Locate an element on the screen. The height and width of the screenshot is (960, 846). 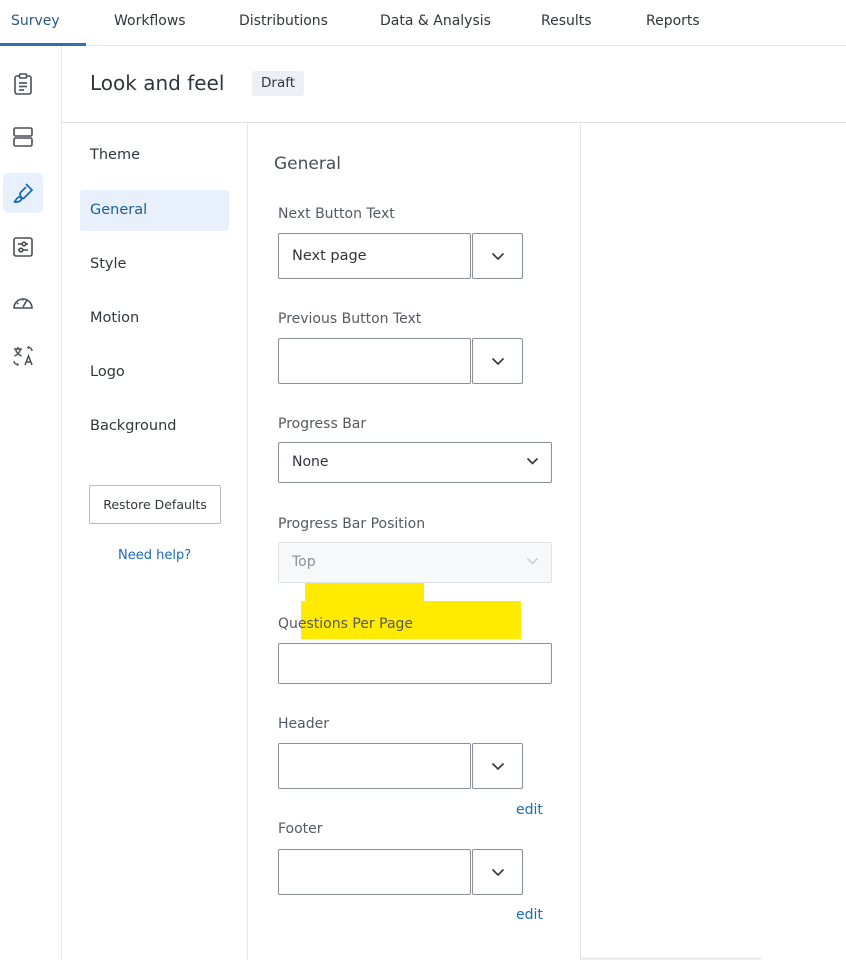
footer-field-label: Footer is located at coordinates (300, 829).